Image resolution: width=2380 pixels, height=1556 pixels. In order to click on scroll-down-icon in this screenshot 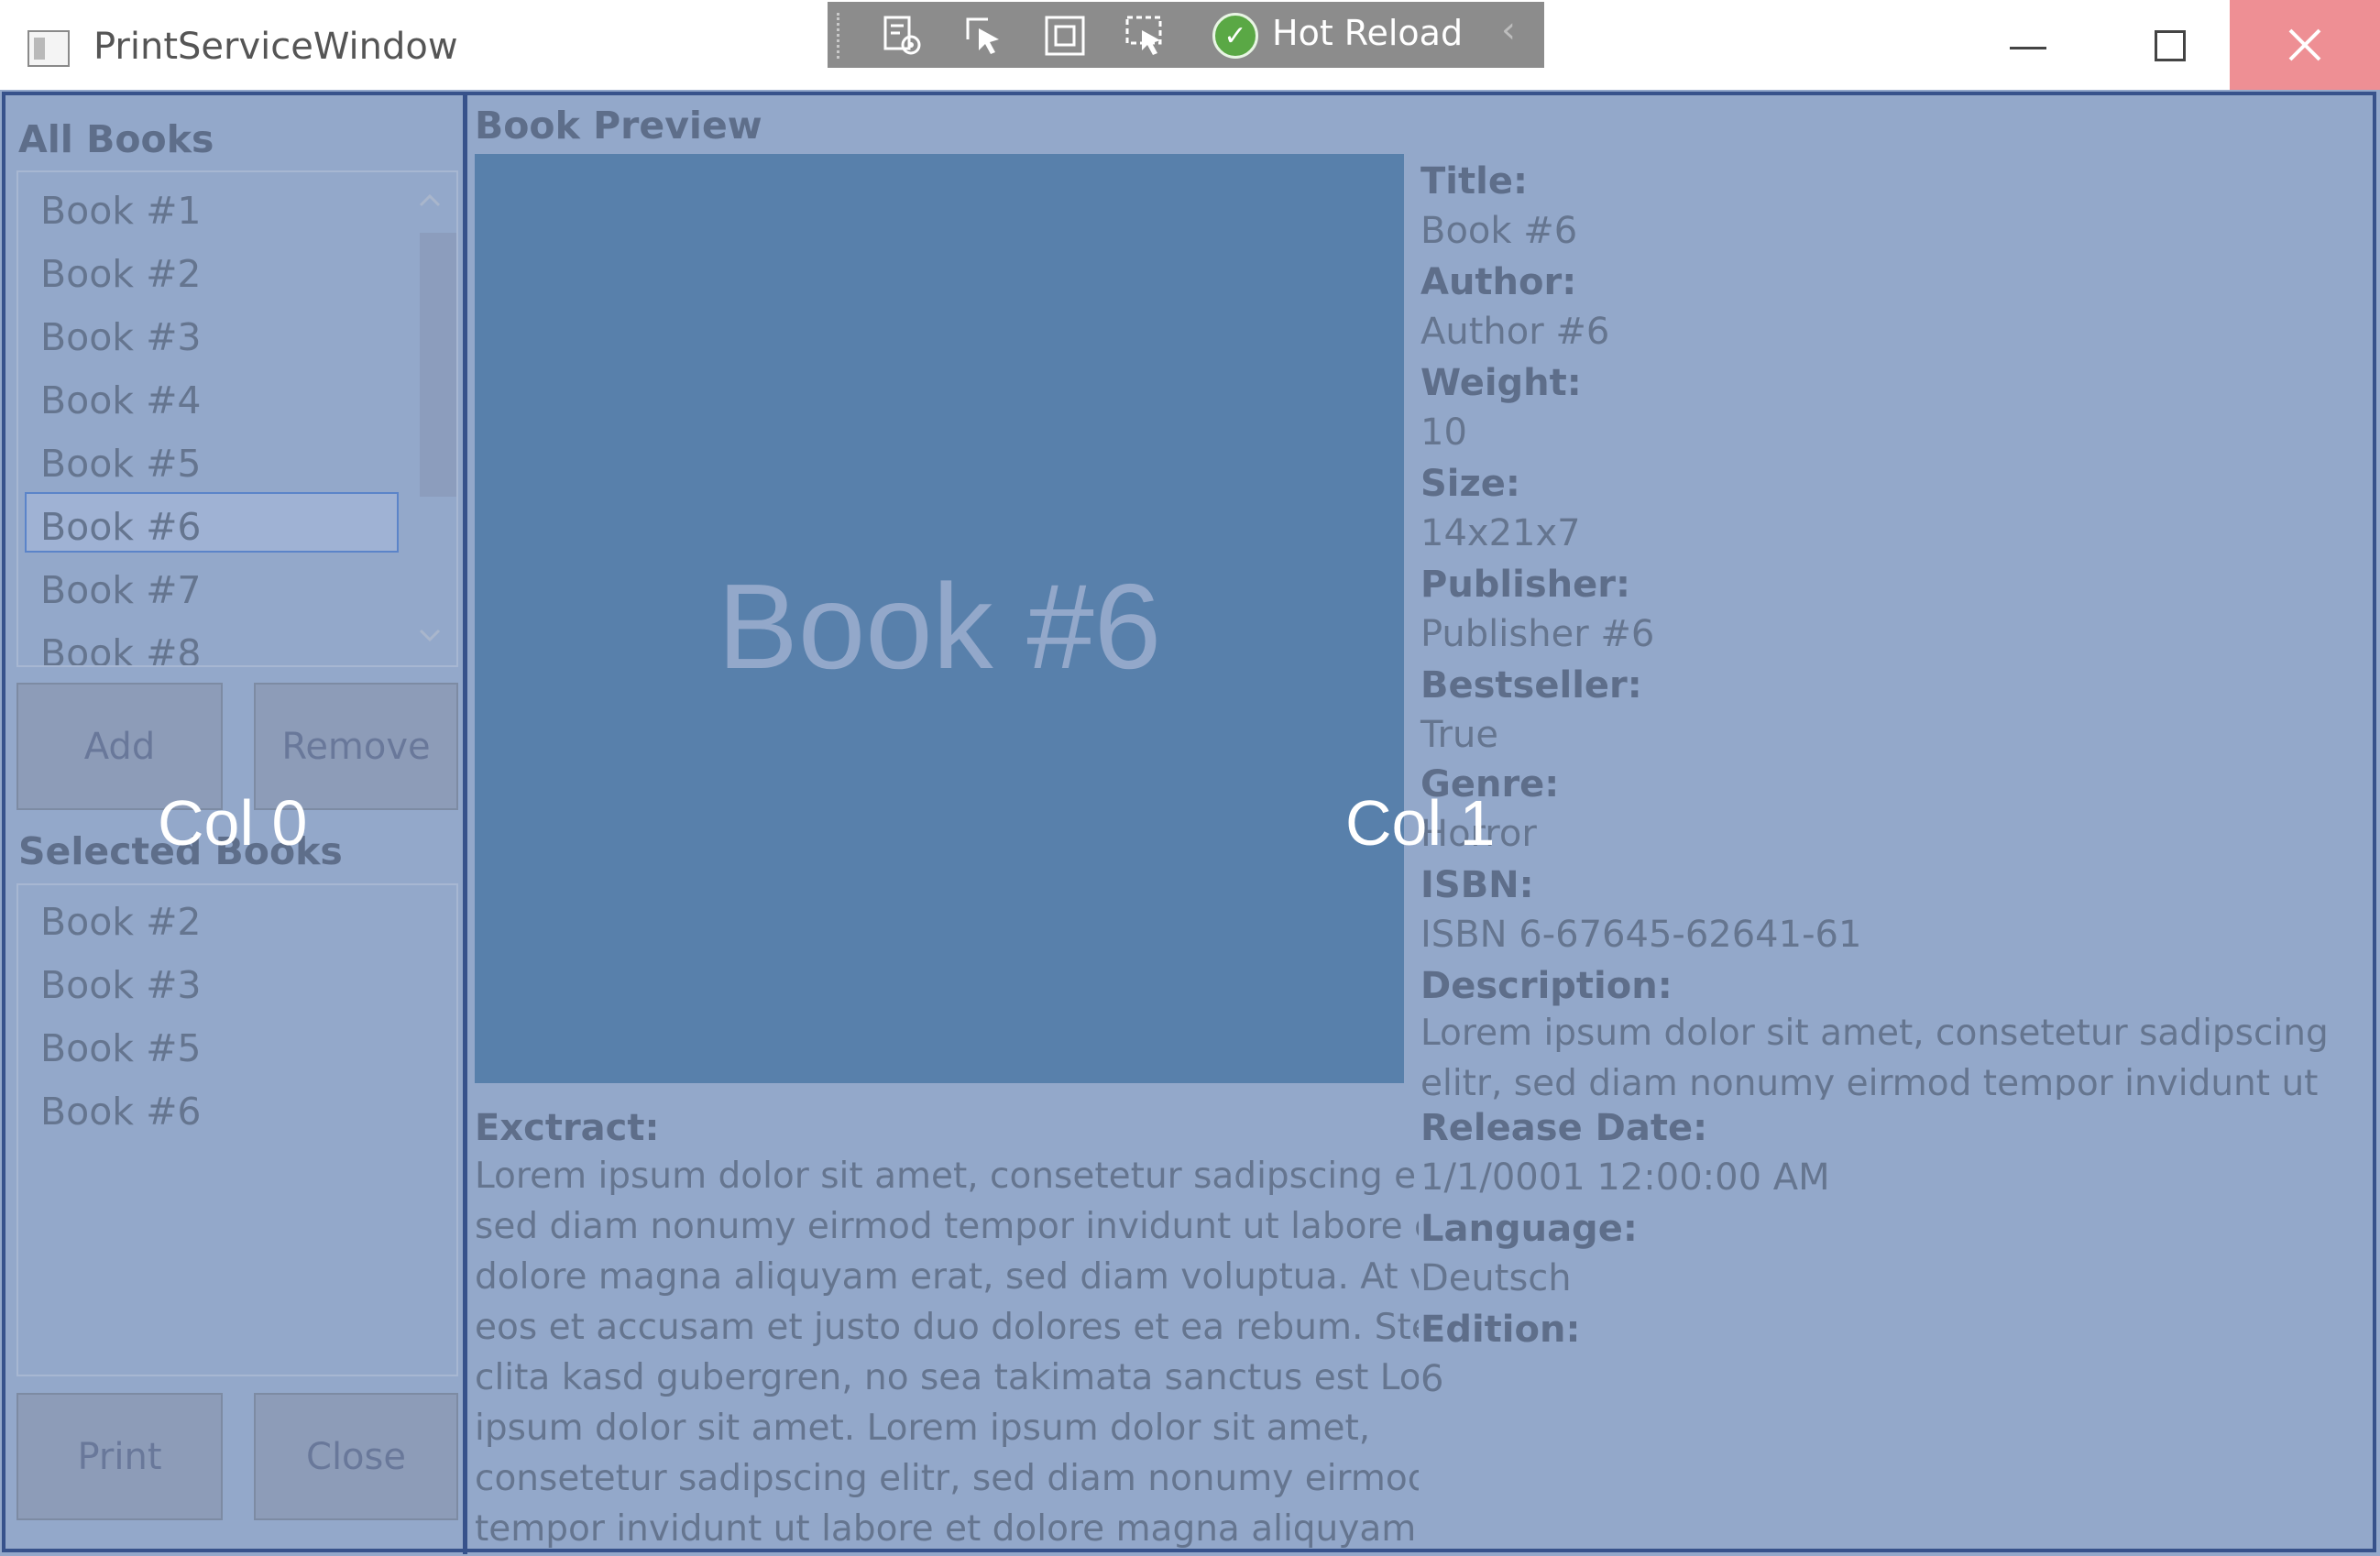, I will do `click(429, 635)`.